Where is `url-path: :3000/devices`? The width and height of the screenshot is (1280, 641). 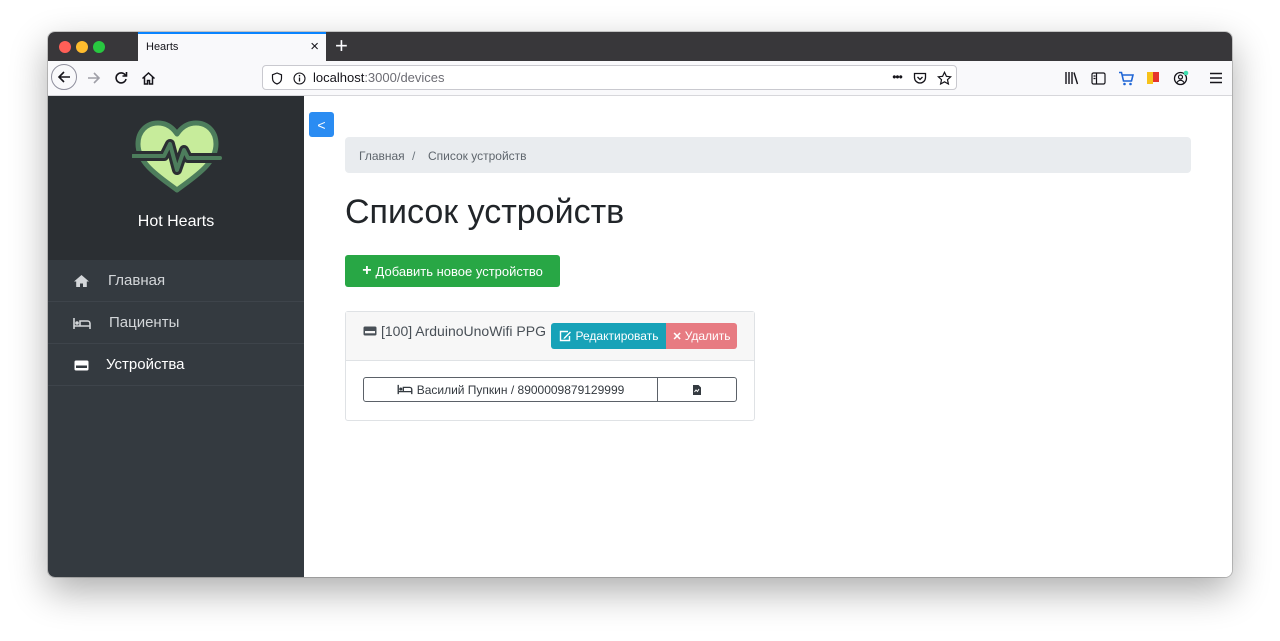 url-path: :3000/devices is located at coordinates (404, 77).